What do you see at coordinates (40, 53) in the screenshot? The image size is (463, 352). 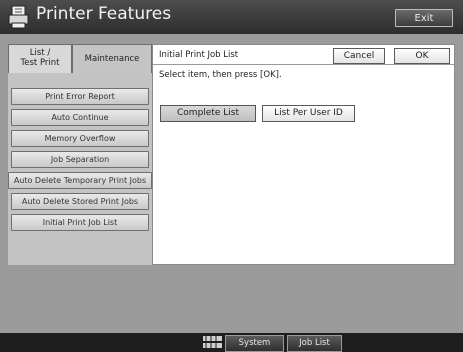 I see `tab-list-label-line1: List /` at bounding box center [40, 53].